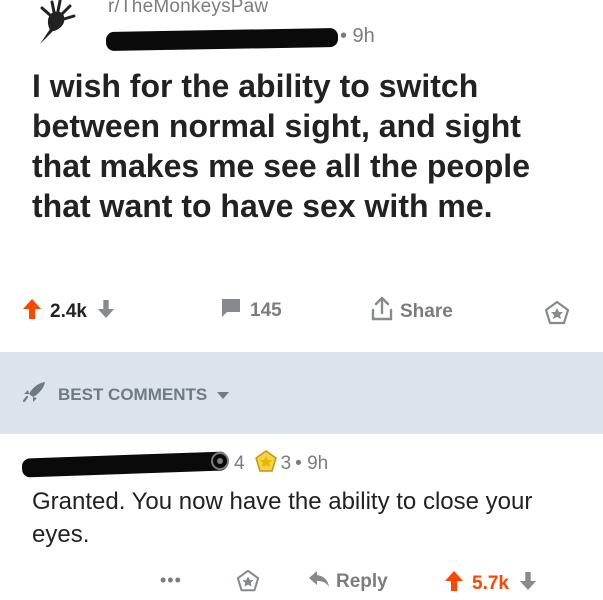  What do you see at coordinates (239, 463) in the screenshot?
I see `award-count-a: 4` at bounding box center [239, 463].